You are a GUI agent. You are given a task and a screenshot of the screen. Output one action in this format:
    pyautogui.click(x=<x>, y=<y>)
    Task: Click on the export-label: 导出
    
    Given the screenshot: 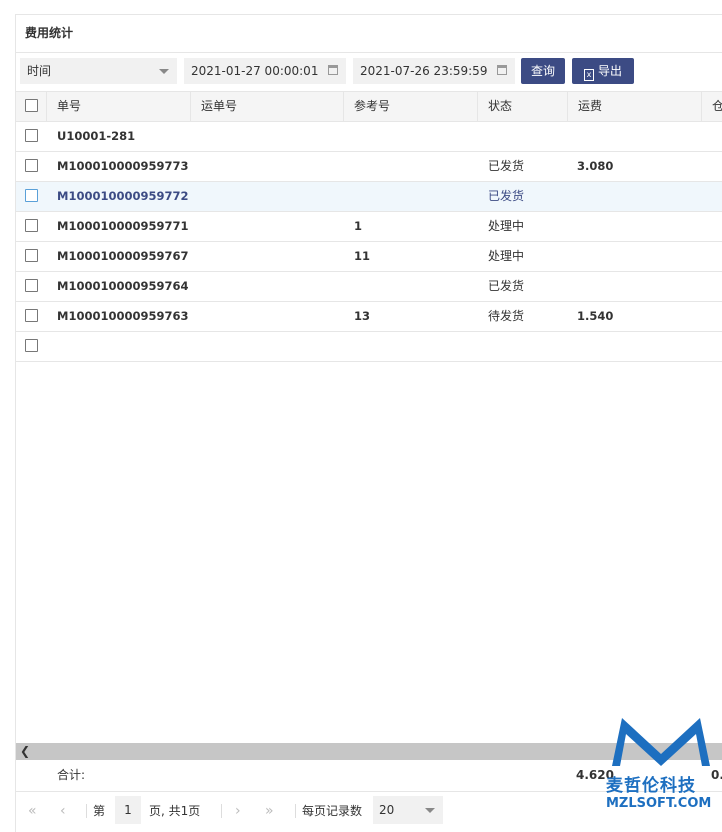 What is the action you would take?
    pyautogui.click(x=609, y=71)
    